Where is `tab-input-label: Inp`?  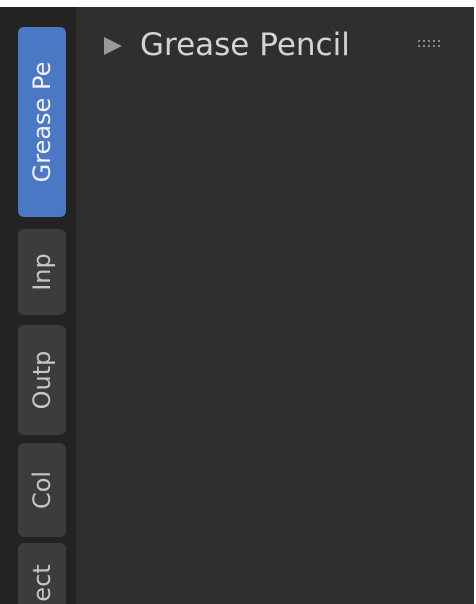
tab-input-label: Inp is located at coordinates (42, 272).